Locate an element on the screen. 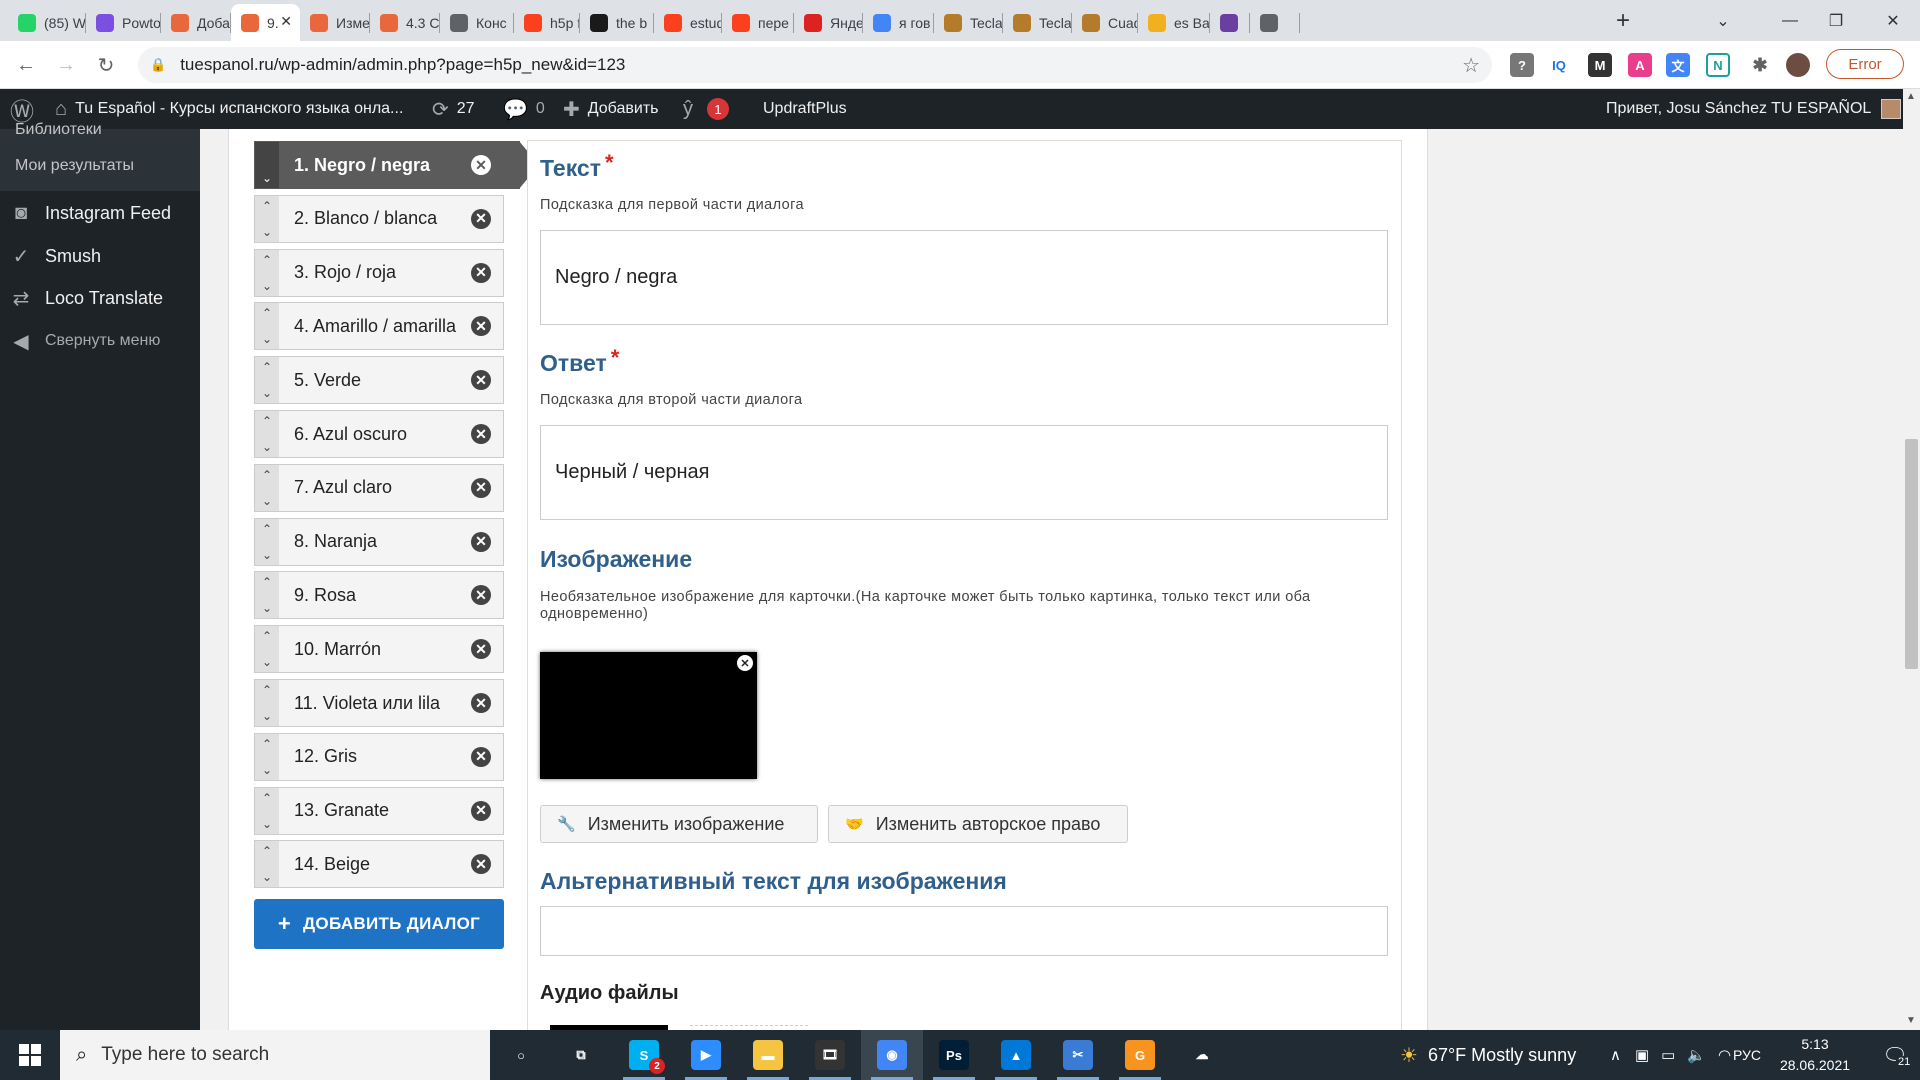 The image size is (1920, 1080). zoom-taskbar-button: ▶ is located at coordinates (706, 1055).